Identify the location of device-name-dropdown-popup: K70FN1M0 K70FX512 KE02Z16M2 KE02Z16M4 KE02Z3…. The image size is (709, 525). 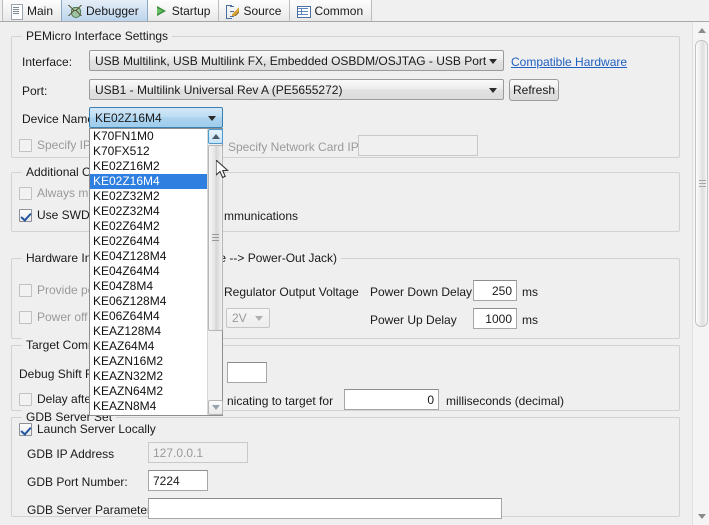
(156, 272).